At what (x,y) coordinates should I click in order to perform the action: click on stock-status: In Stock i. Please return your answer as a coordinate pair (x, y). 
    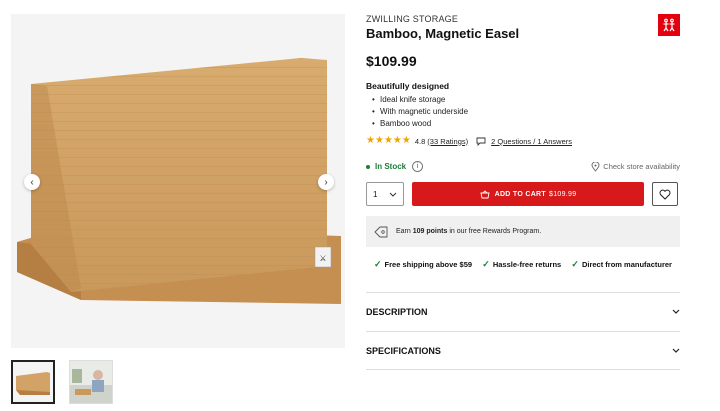
    Looking at the image, I should click on (395, 166).